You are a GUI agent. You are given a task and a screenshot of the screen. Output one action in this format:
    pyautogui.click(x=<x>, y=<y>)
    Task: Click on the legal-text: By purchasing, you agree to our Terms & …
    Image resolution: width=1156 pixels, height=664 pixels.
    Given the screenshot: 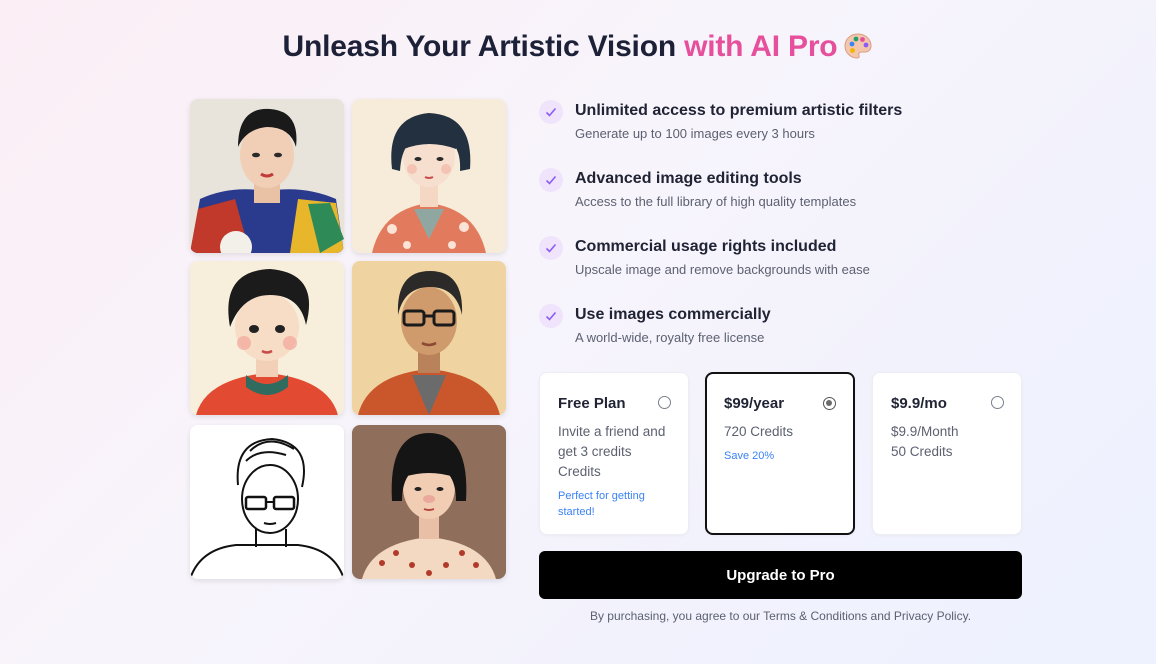 What is the action you would take?
    pyautogui.click(x=780, y=616)
    